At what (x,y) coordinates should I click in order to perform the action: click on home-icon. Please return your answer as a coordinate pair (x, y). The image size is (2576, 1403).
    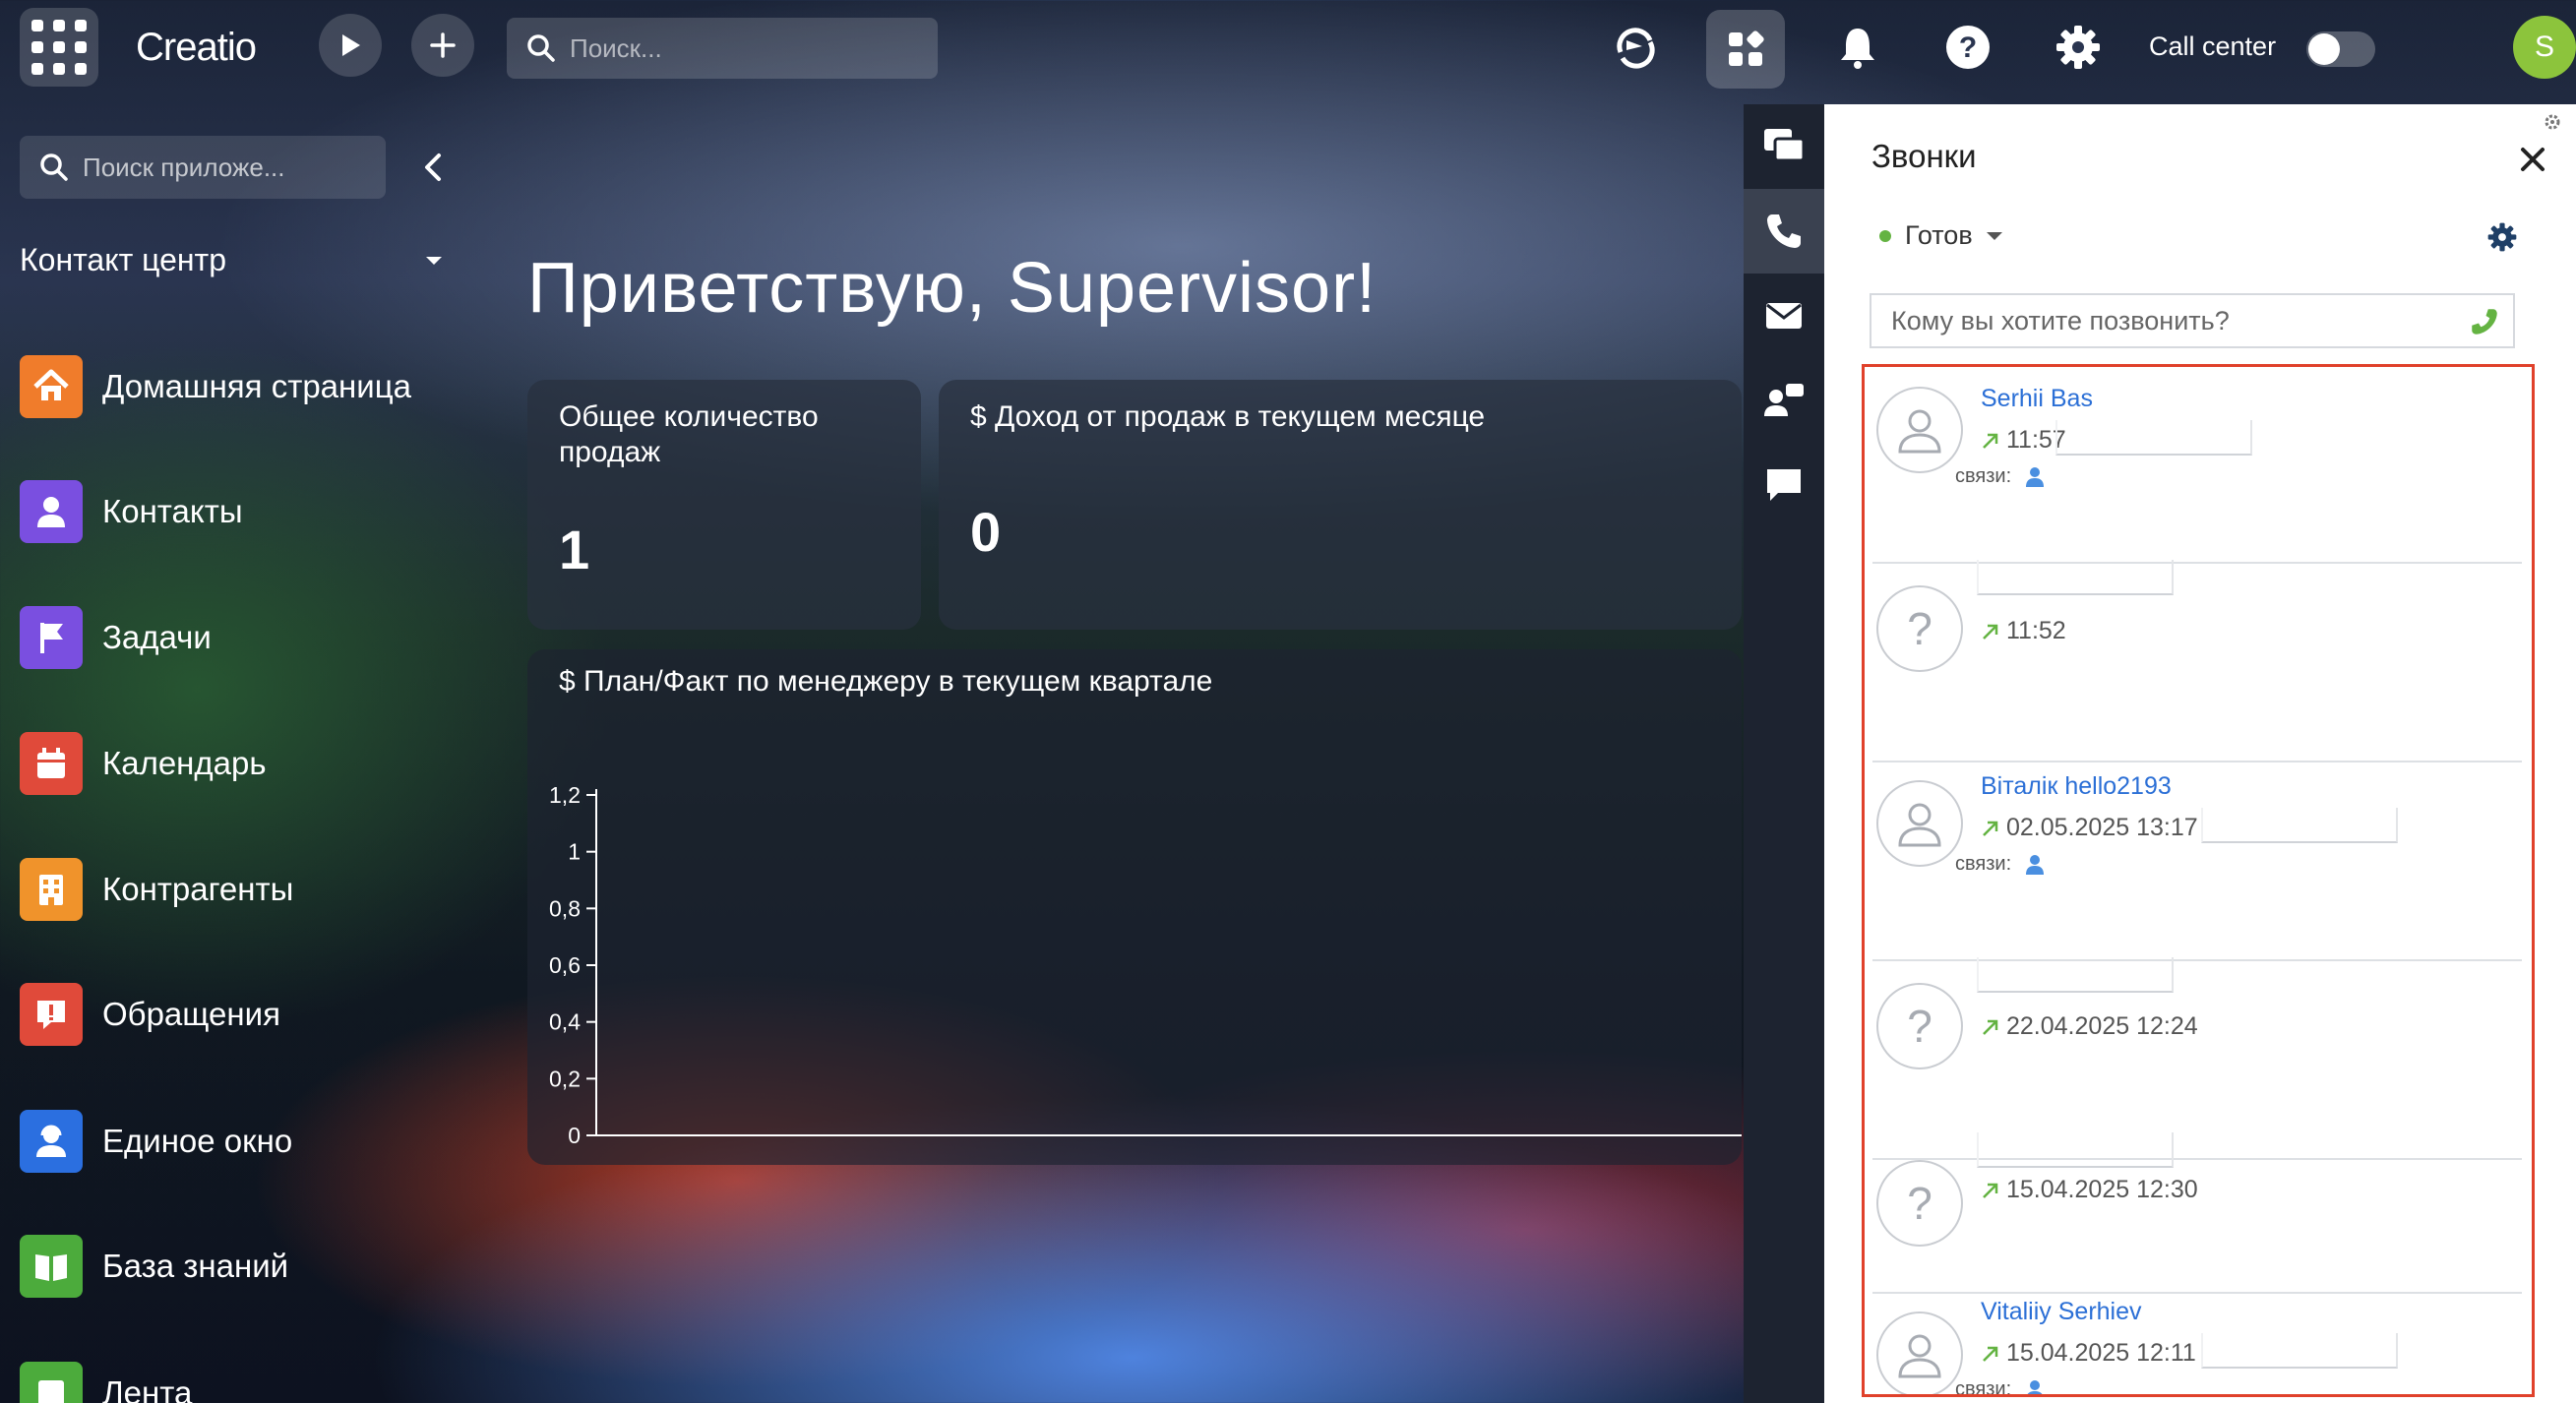
    Looking at the image, I should click on (51, 386).